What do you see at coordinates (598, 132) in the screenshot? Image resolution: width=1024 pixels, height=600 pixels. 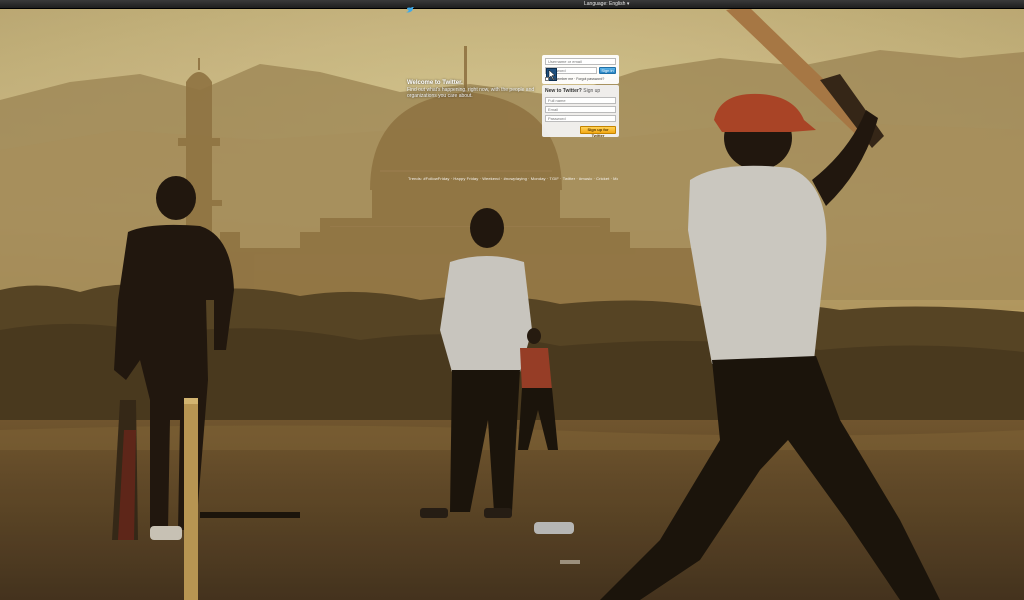 I see `signup-button: Sign up for Twitter` at bounding box center [598, 132].